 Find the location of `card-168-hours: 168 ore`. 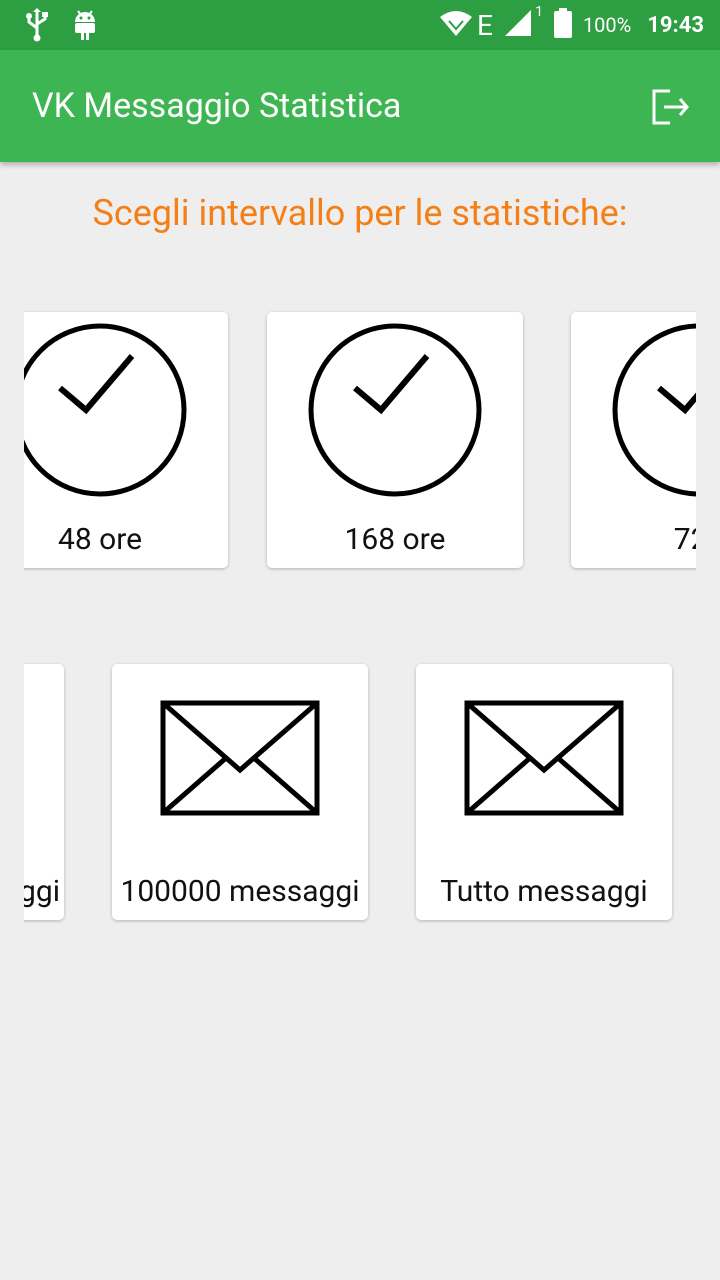

card-168-hours: 168 ore is located at coordinates (395, 440).